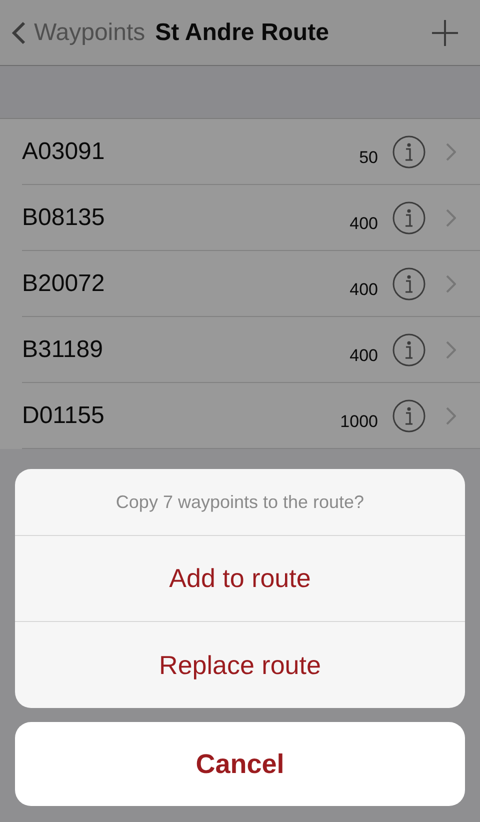  Describe the element at coordinates (64, 416) in the screenshot. I see `waypoint-name: D01155` at that location.